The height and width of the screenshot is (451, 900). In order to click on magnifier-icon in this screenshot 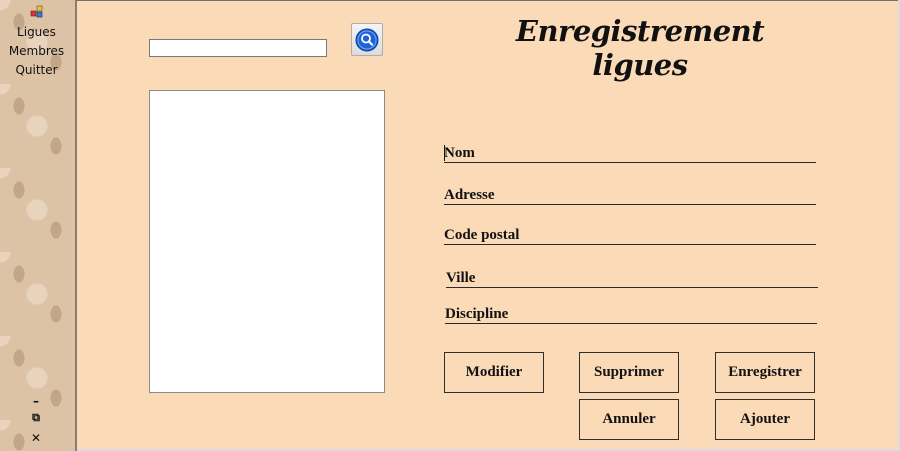, I will do `click(367, 40)`.